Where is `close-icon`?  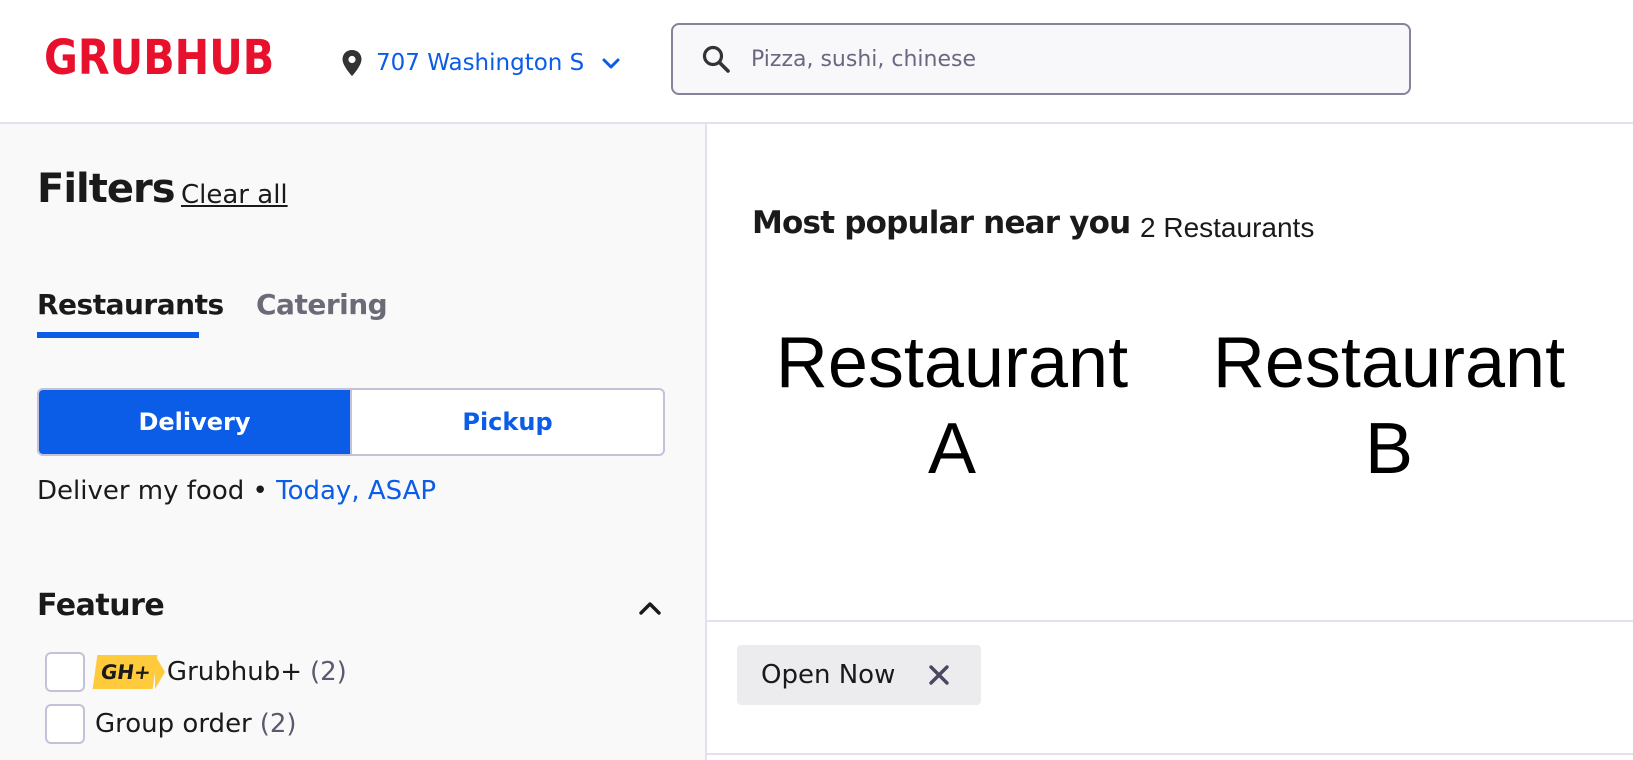 close-icon is located at coordinates (939, 675).